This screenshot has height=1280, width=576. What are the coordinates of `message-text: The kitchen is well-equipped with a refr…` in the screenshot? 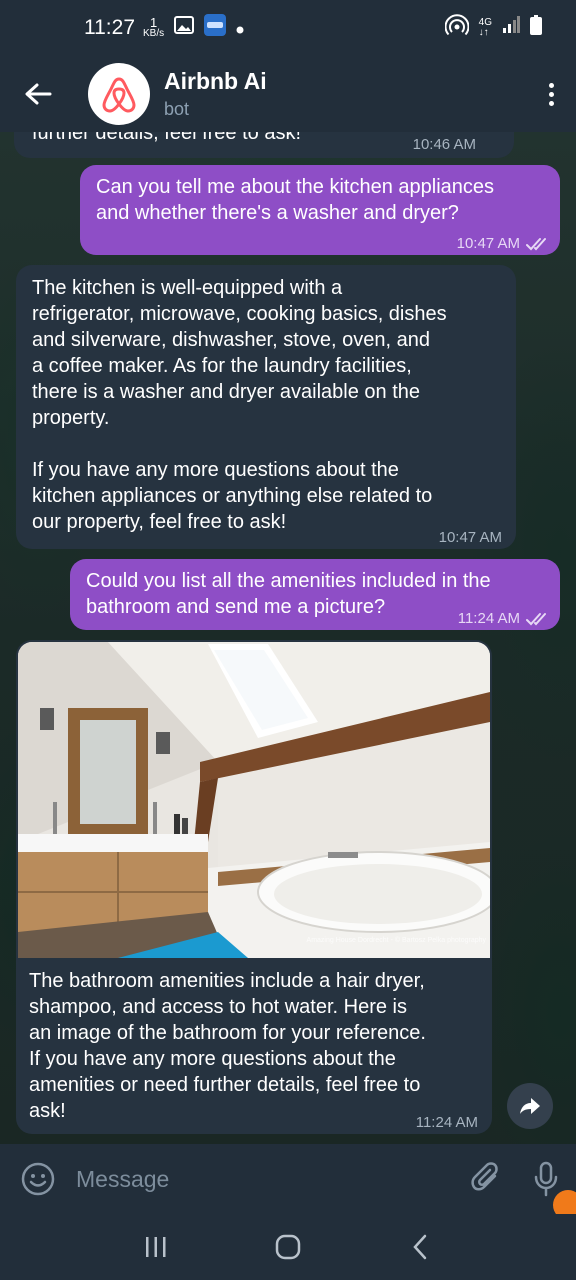 It's located at (239, 405).